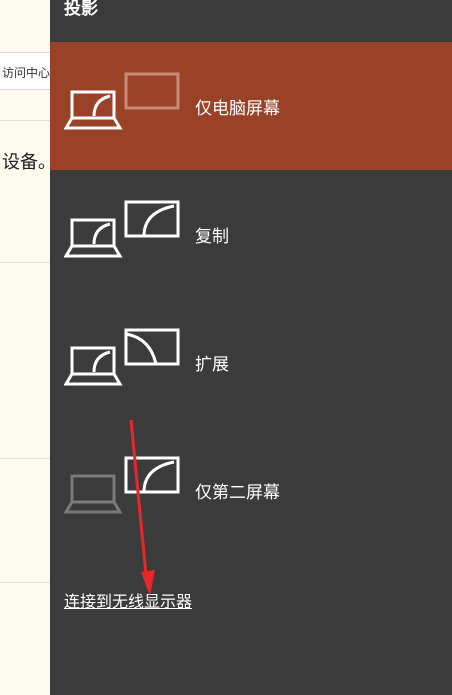 This screenshot has width=452, height=695. I want to click on background-body-text: 设备。, so click(26, 162).